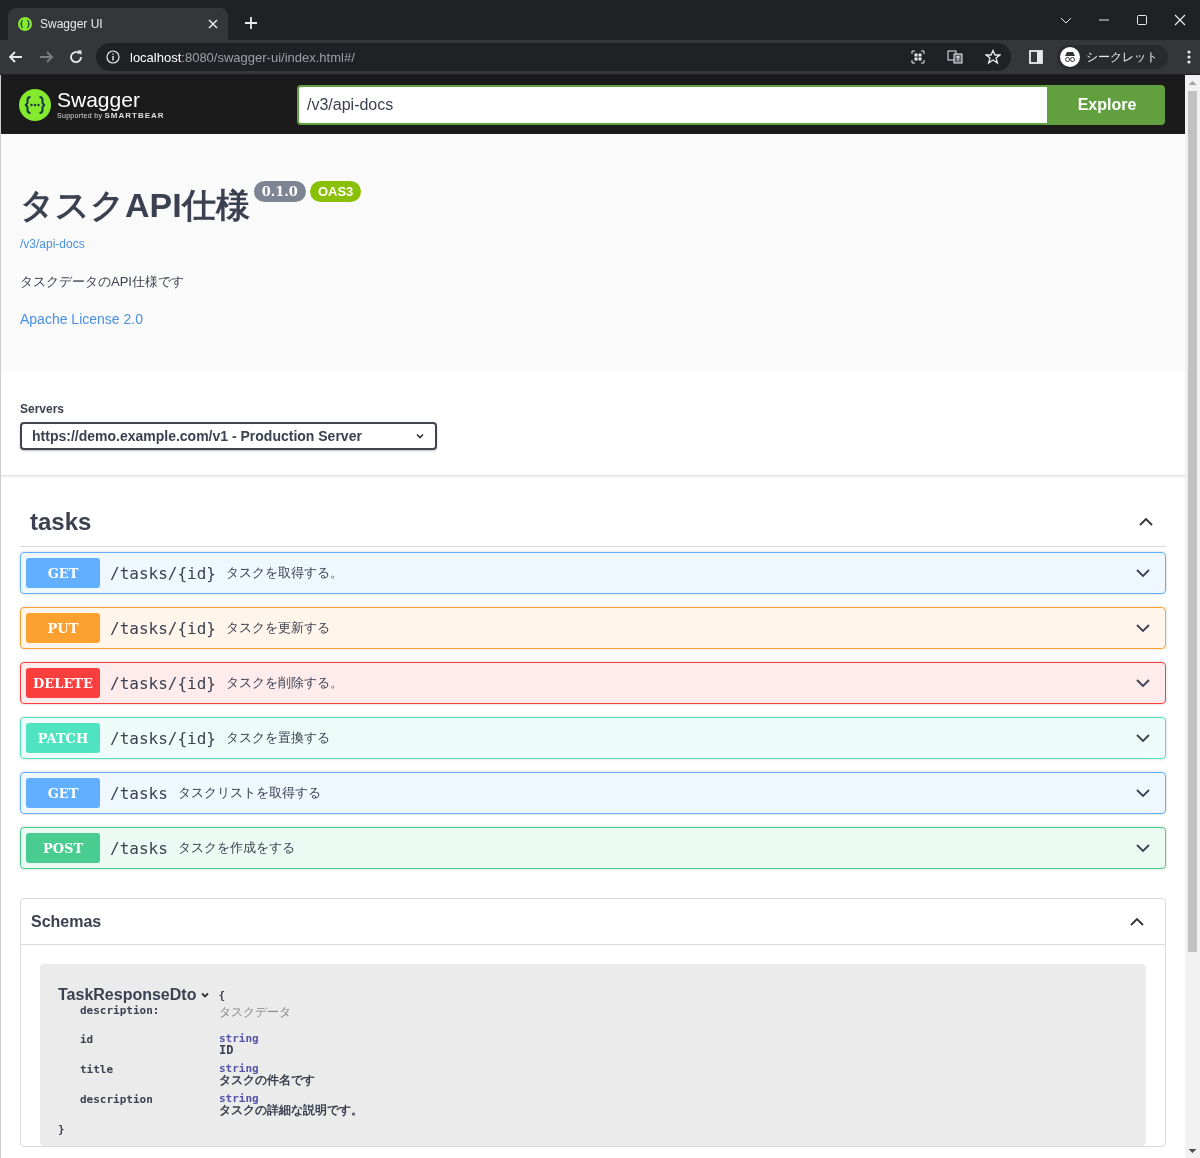 The width and height of the screenshot is (1200, 1158). Describe the element at coordinates (222, 995) in the screenshot. I see `brace-text: {` at that location.